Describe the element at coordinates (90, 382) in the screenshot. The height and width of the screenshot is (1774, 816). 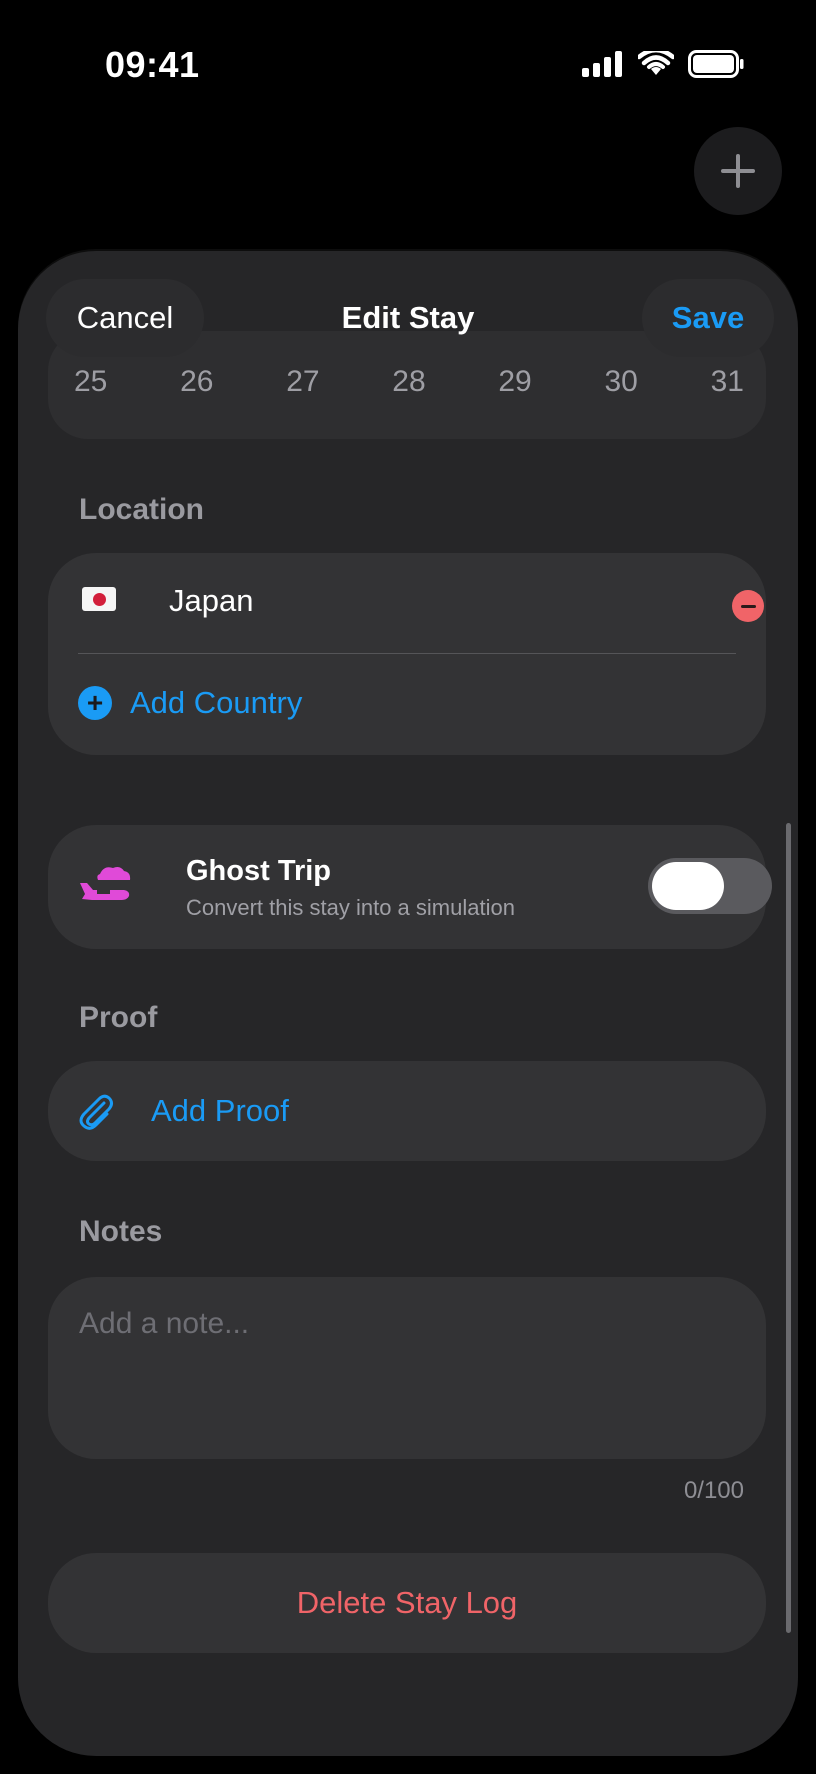
I see `date-cell: 25` at that location.